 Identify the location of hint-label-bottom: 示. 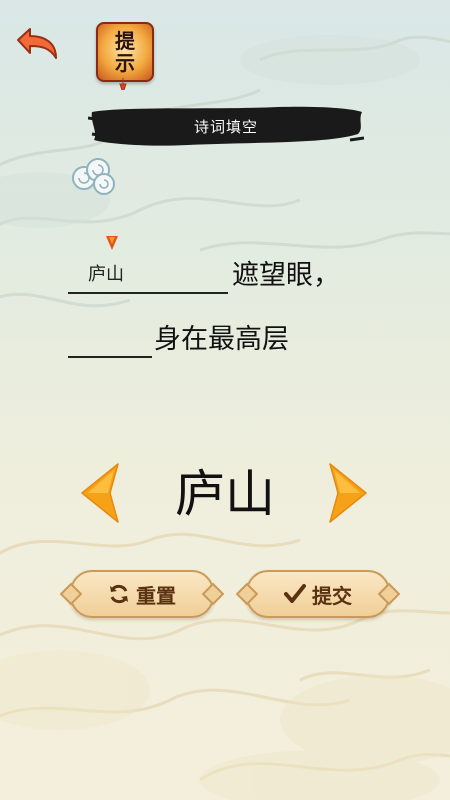
(125, 63).